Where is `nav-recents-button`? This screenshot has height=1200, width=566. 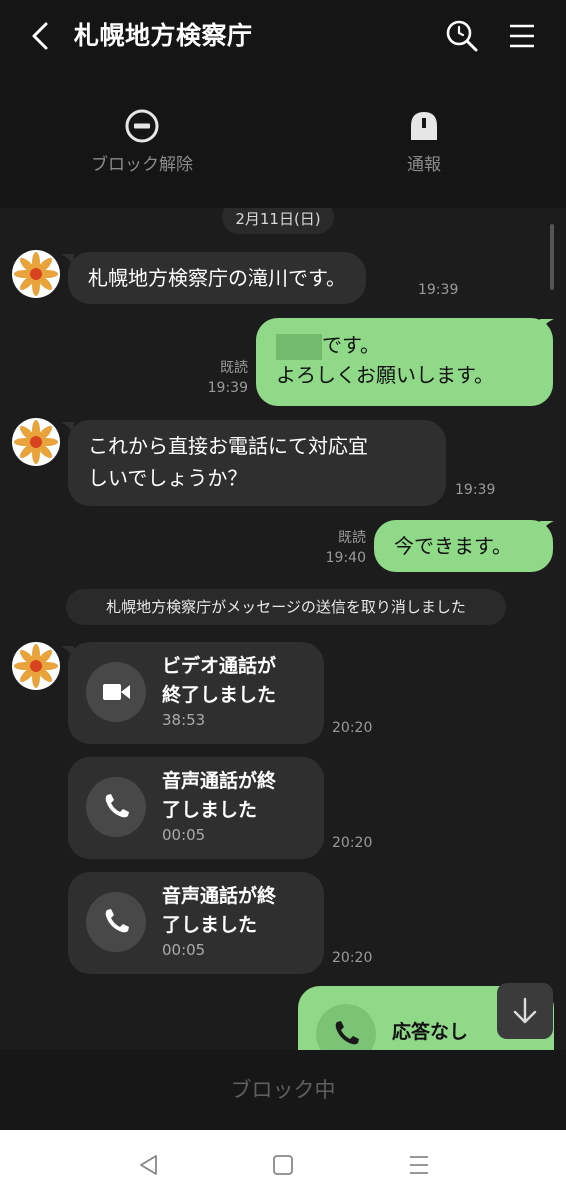
nav-recents-button is located at coordinates (419, 1165).